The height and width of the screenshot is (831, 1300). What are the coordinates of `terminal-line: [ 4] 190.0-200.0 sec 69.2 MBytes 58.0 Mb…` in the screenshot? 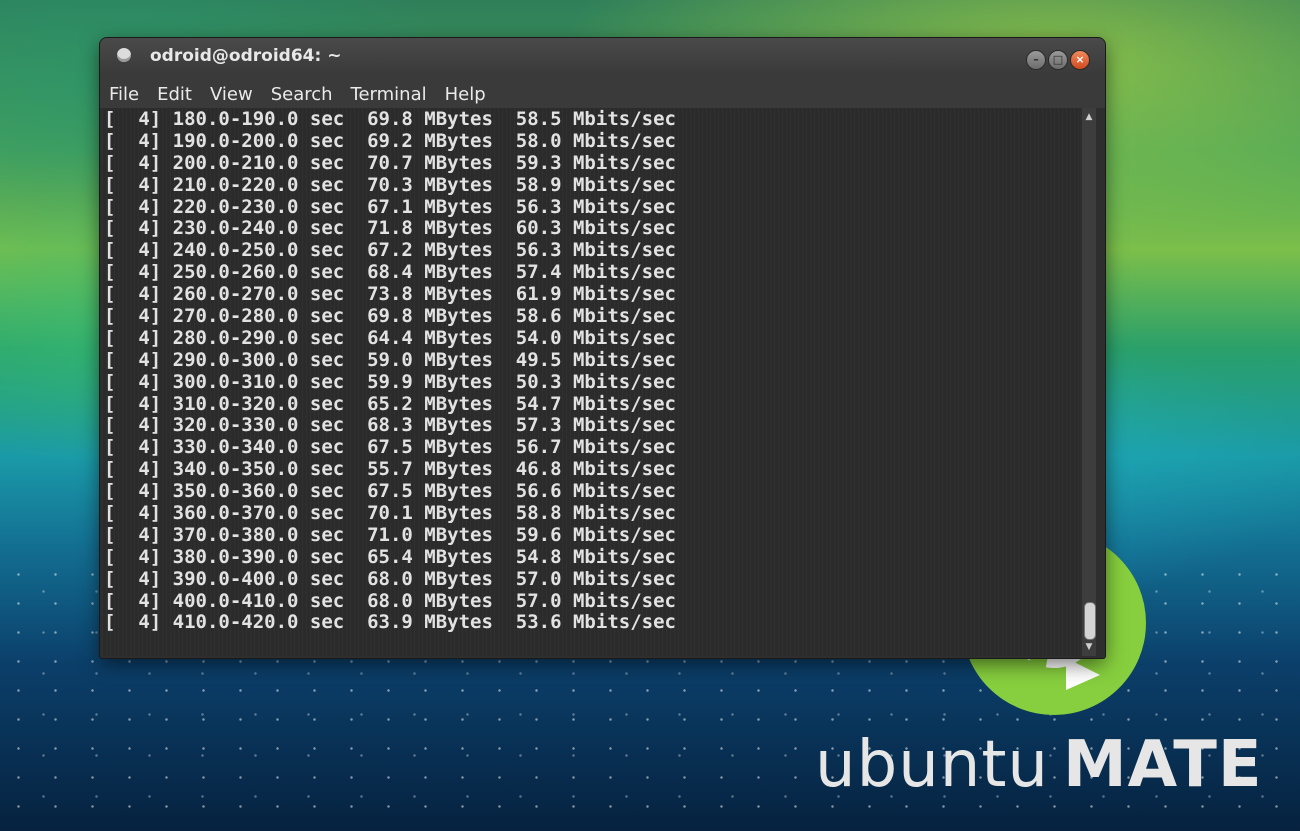 It's located at (390, 140).